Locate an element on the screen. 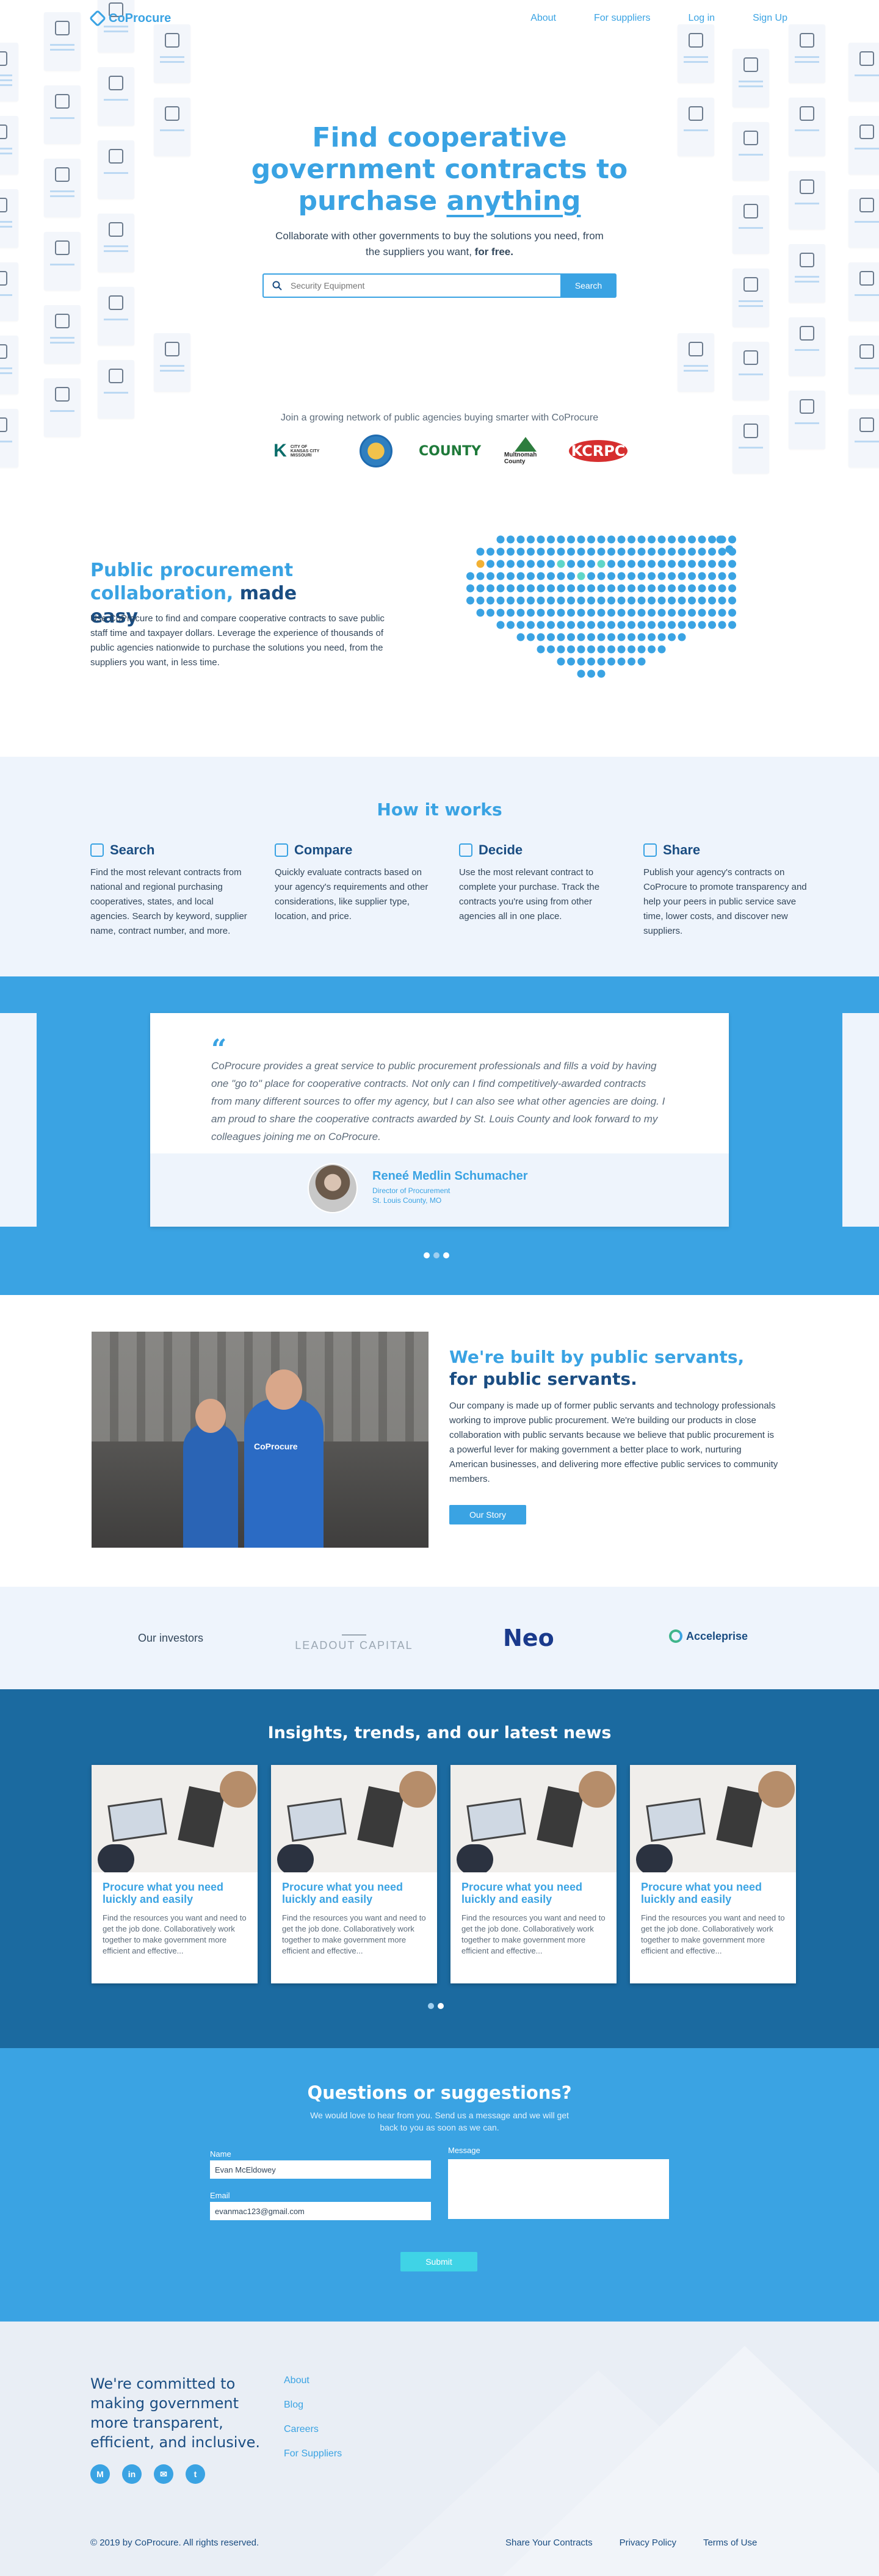 The height and width of the screenshot is (2576, 879). terms-link: Terms of Use is located at coordinates (730, 2543).